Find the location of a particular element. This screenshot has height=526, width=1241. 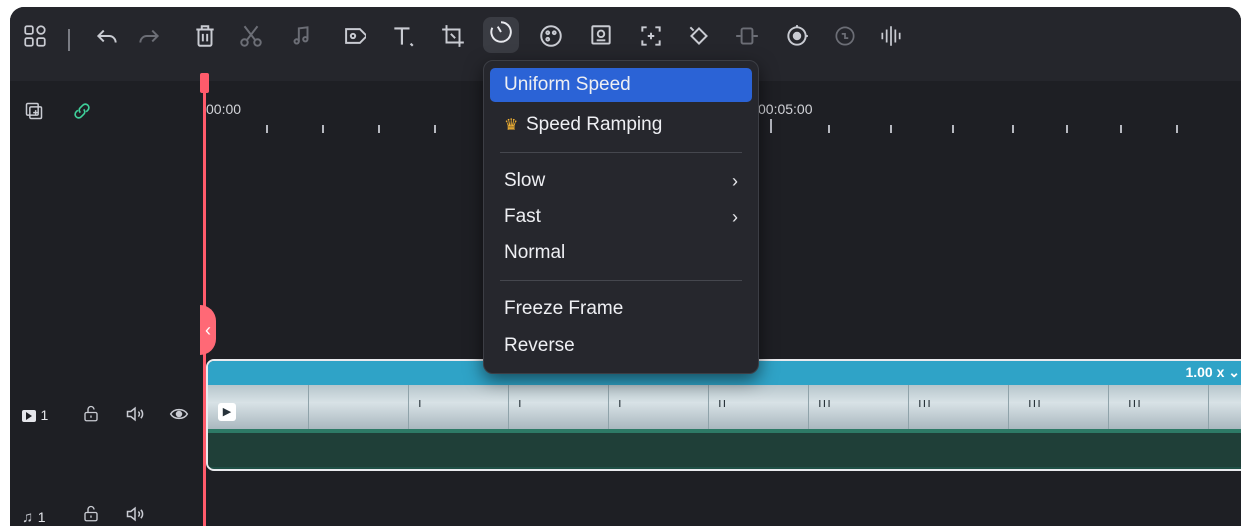

thumbnail-figure: ıı is located at coordinates (723, 402).